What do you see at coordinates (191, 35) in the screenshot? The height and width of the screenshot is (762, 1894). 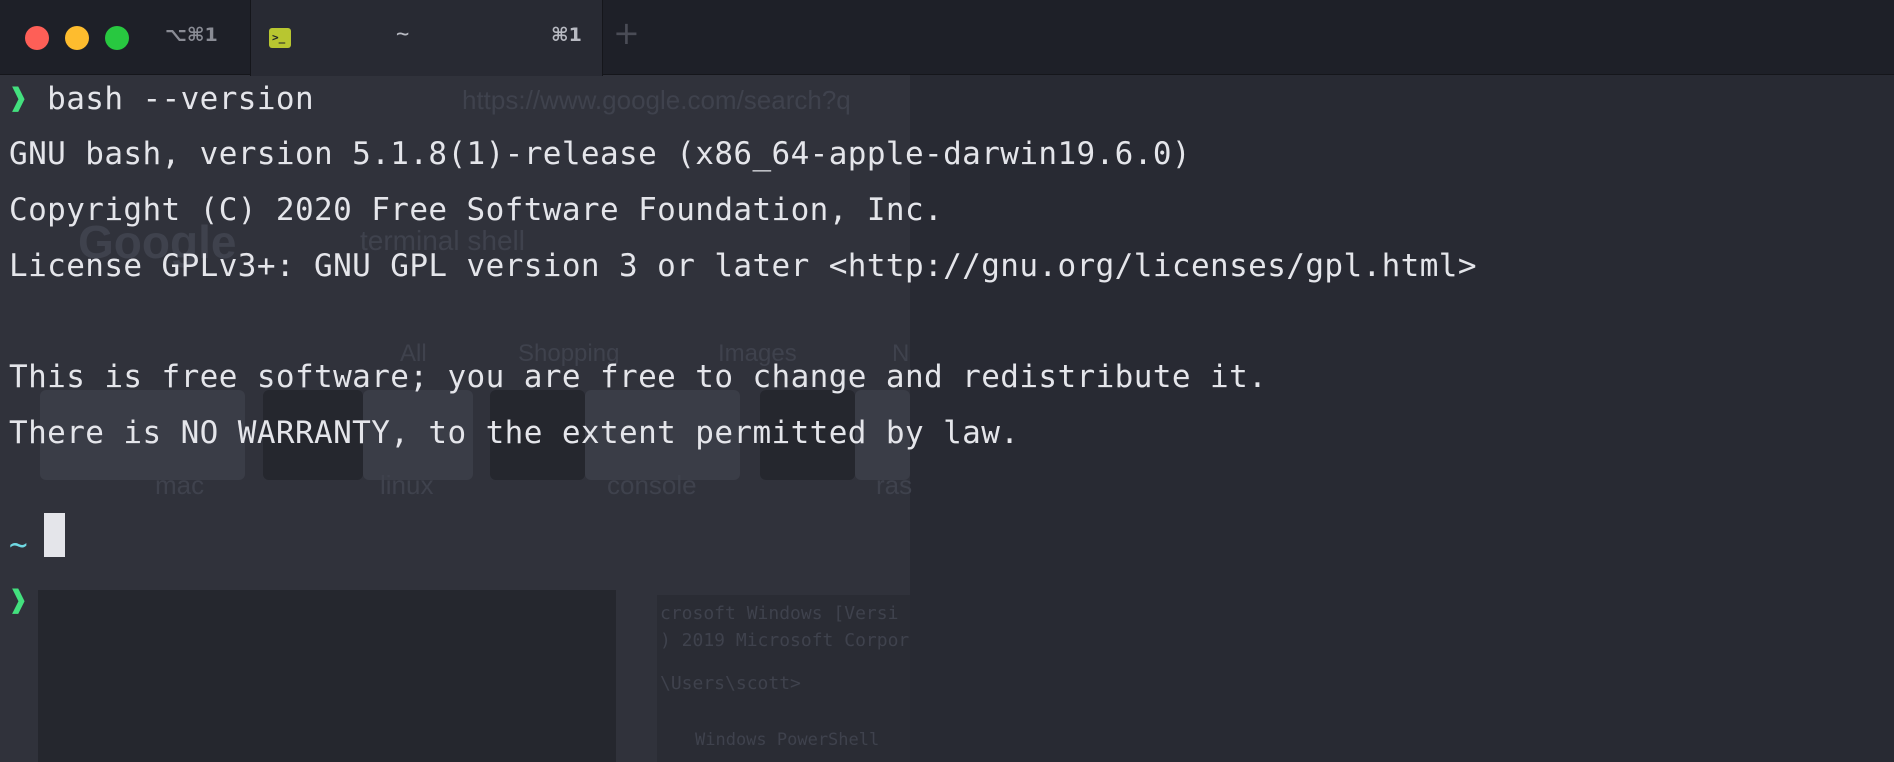 I see `window-shortcut-label: ⌥⌘1` at bounding box center [191, 35].